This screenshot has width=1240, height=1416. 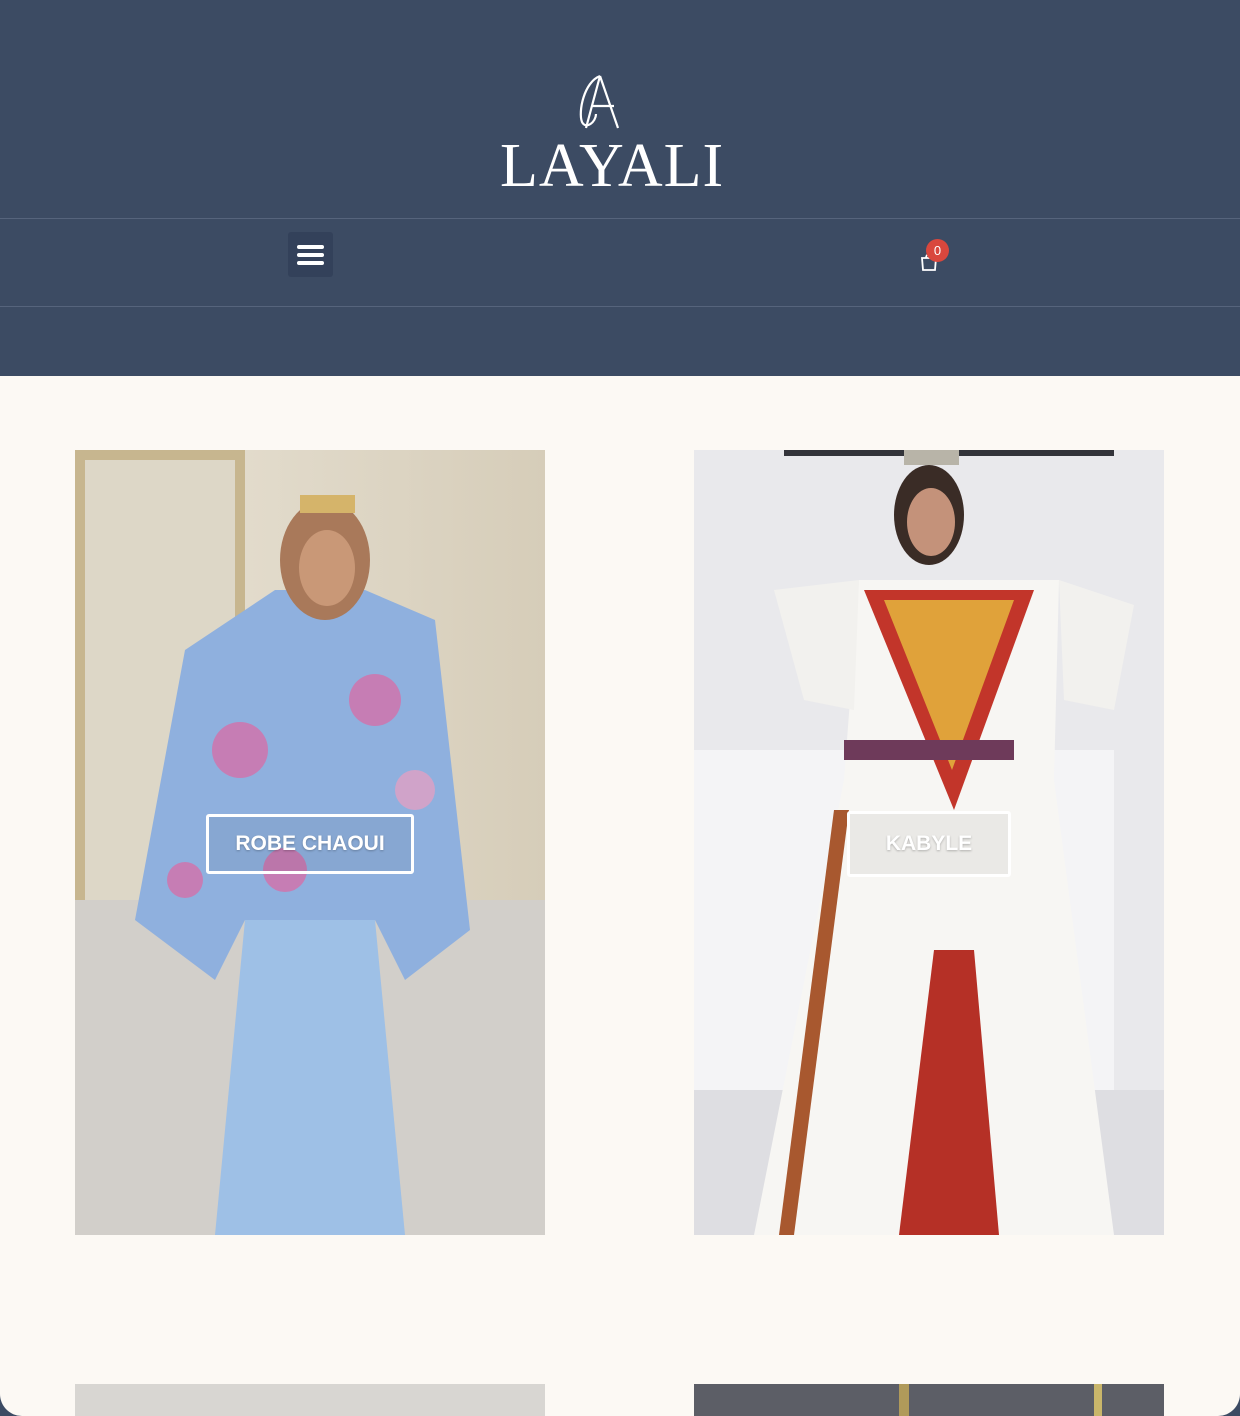 I want to click on logo-mark-icon, so click(x=599, y=101).